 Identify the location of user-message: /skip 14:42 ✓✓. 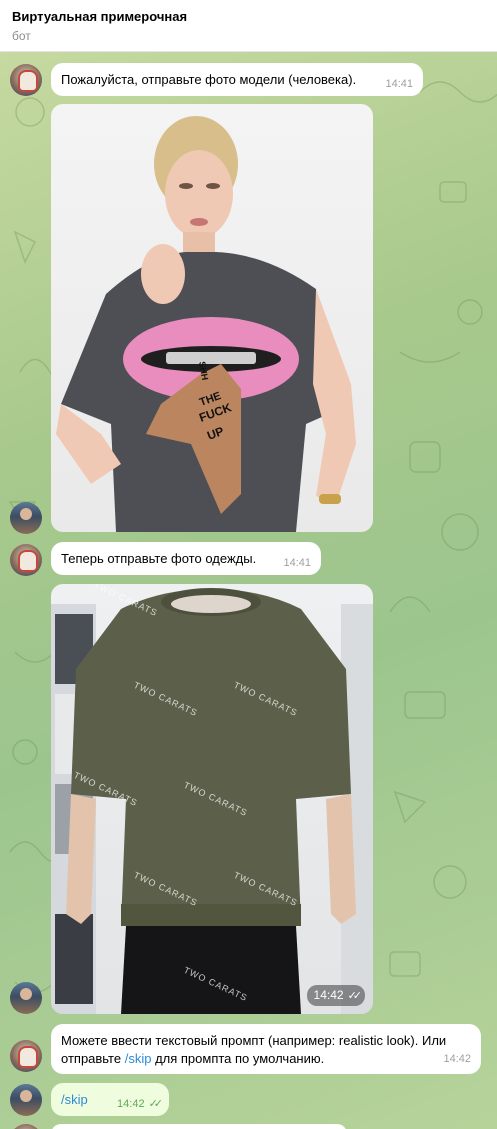
(110, 1099).